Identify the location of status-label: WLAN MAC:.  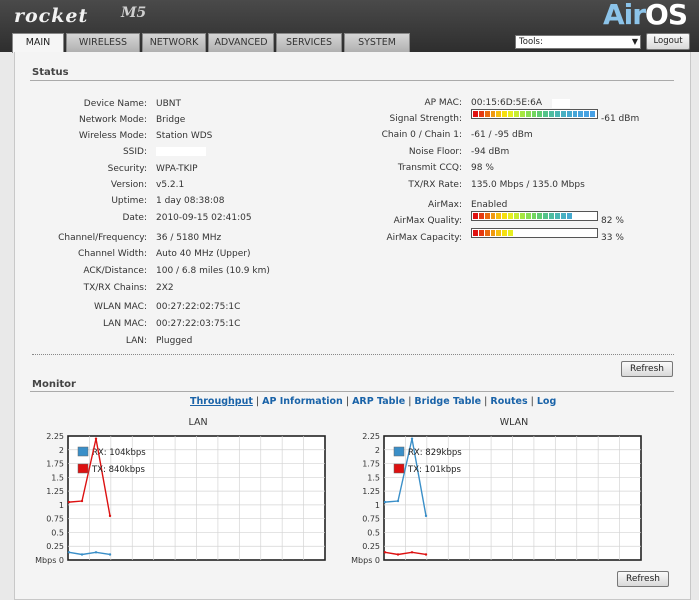
(120, 307).